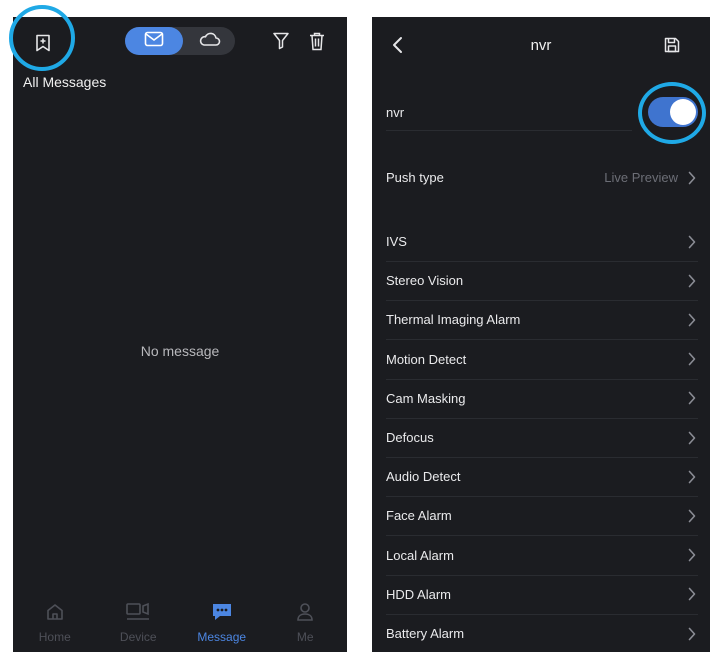 The width and height of the screenshot is (710, 652). What do you see at coordinates (453, 320) in the screenshot?
I see `alarm-row-label: Thermal Imaging Alarm` at bounding box center [453, 320].